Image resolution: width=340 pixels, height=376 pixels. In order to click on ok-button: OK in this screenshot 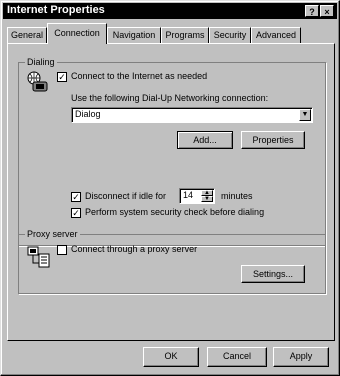, I will do `click(171, 357)`.